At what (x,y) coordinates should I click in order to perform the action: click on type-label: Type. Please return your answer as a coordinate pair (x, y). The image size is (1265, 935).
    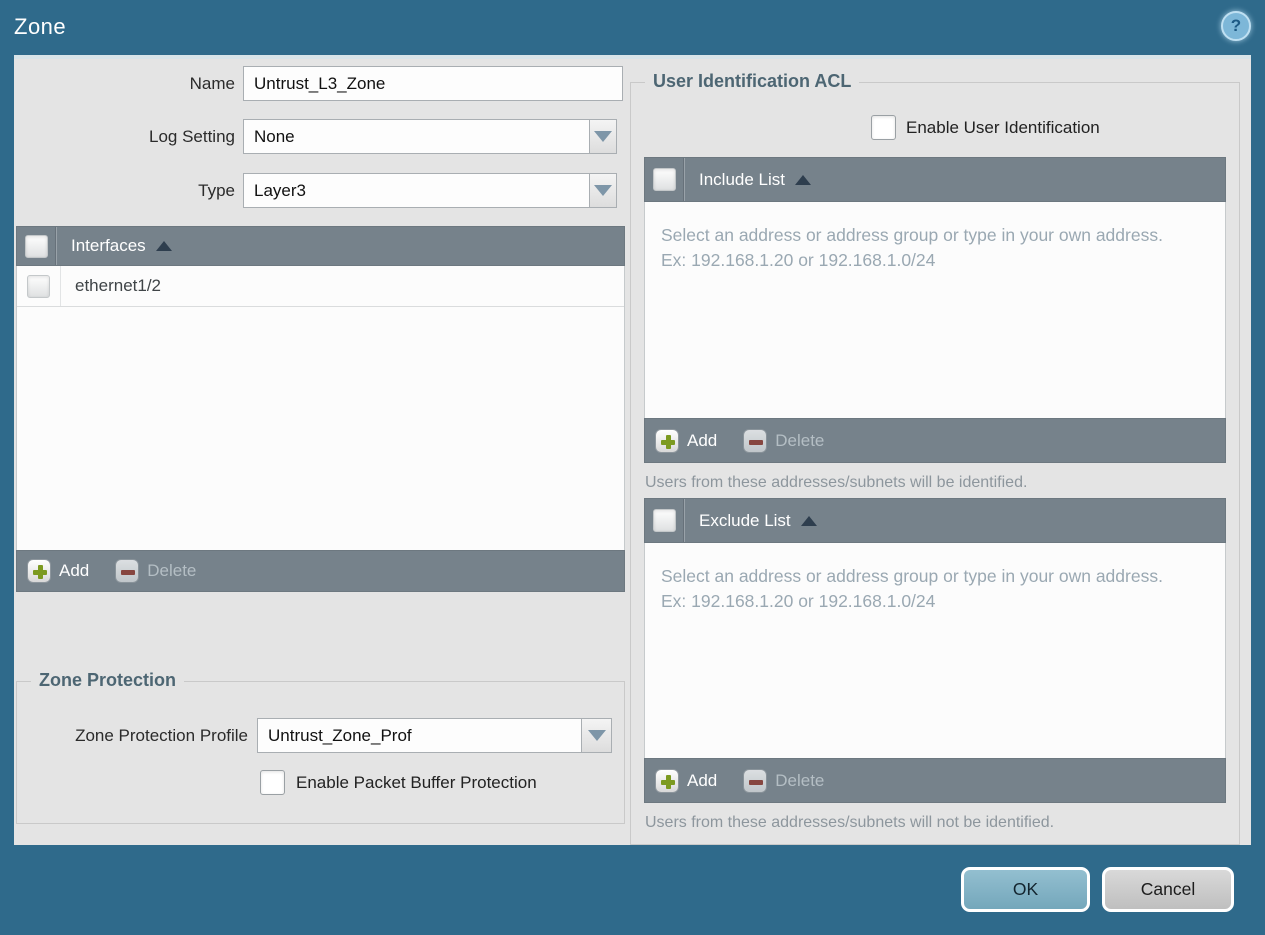
    Looking at the image, I should click on (216, 190).